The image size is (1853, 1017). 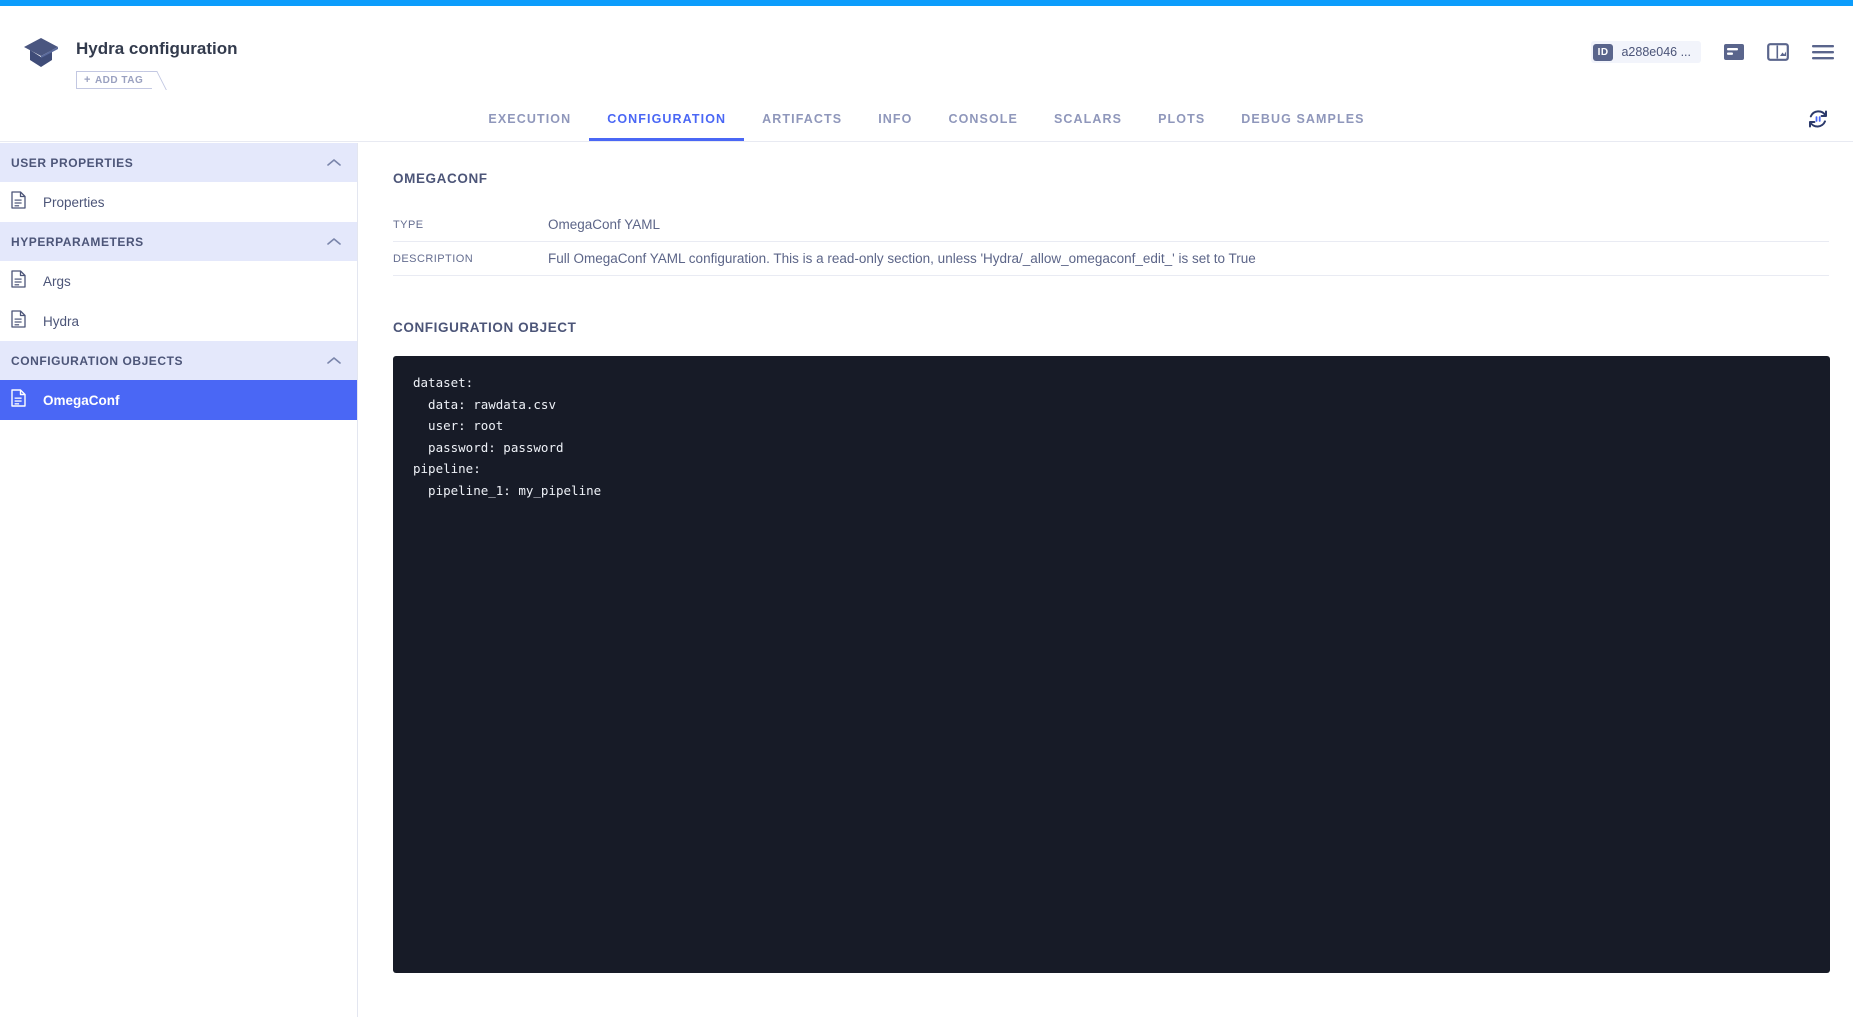 What do you see at coordinates (1734, 52) in the screenshot?
I see `details-panel-icon` at bounding box center [1734, 52].